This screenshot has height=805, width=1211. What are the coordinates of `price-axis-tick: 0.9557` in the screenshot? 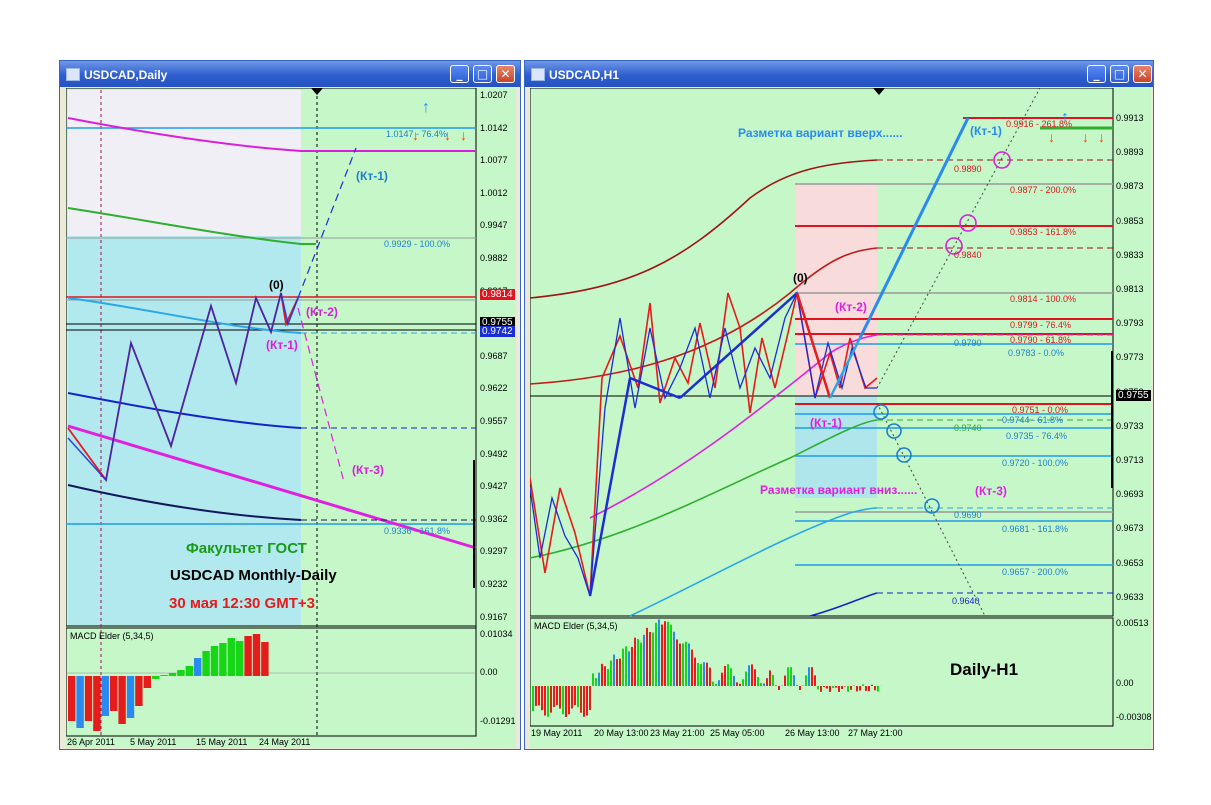 It's located at (494, 421).